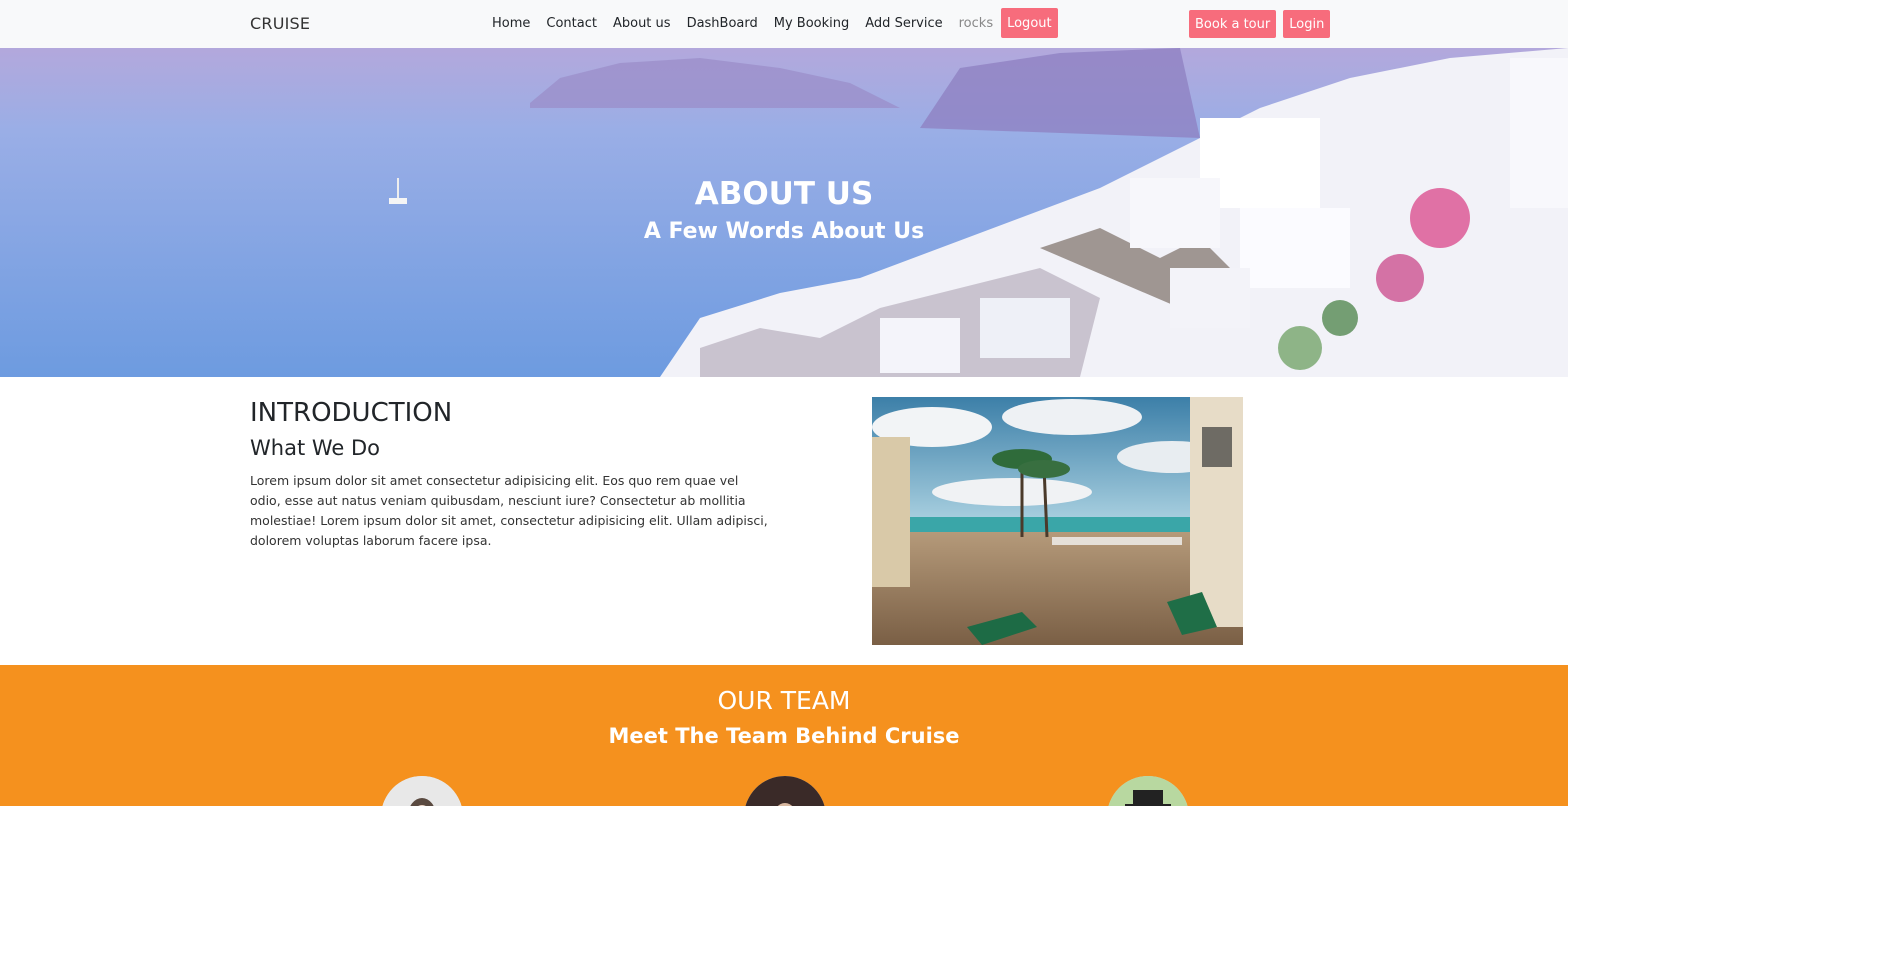 This screenshot has height=976, width=1899. Describe the element at coordinates (315, 448) in the screenshot. I see `intro-subtitle: What We Do` at that location.